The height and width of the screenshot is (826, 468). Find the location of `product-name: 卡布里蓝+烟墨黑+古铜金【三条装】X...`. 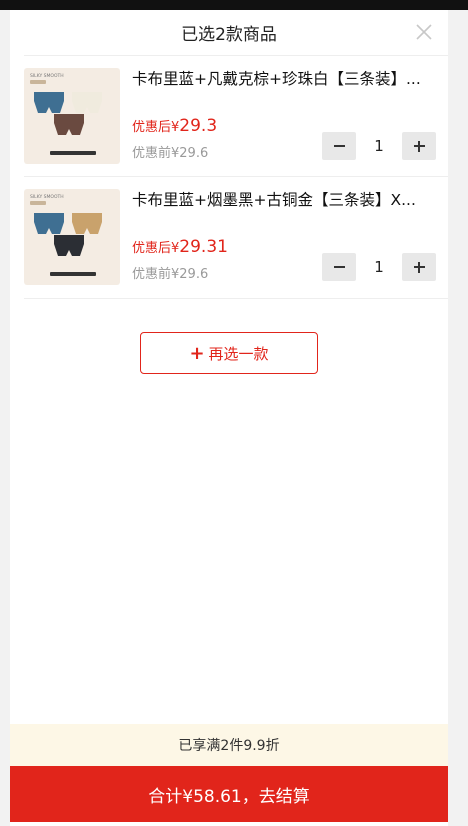

product-name: 卡布里蓝+烟墨黑+古铜金【三条装】X... is located at coordinates (282, 199).